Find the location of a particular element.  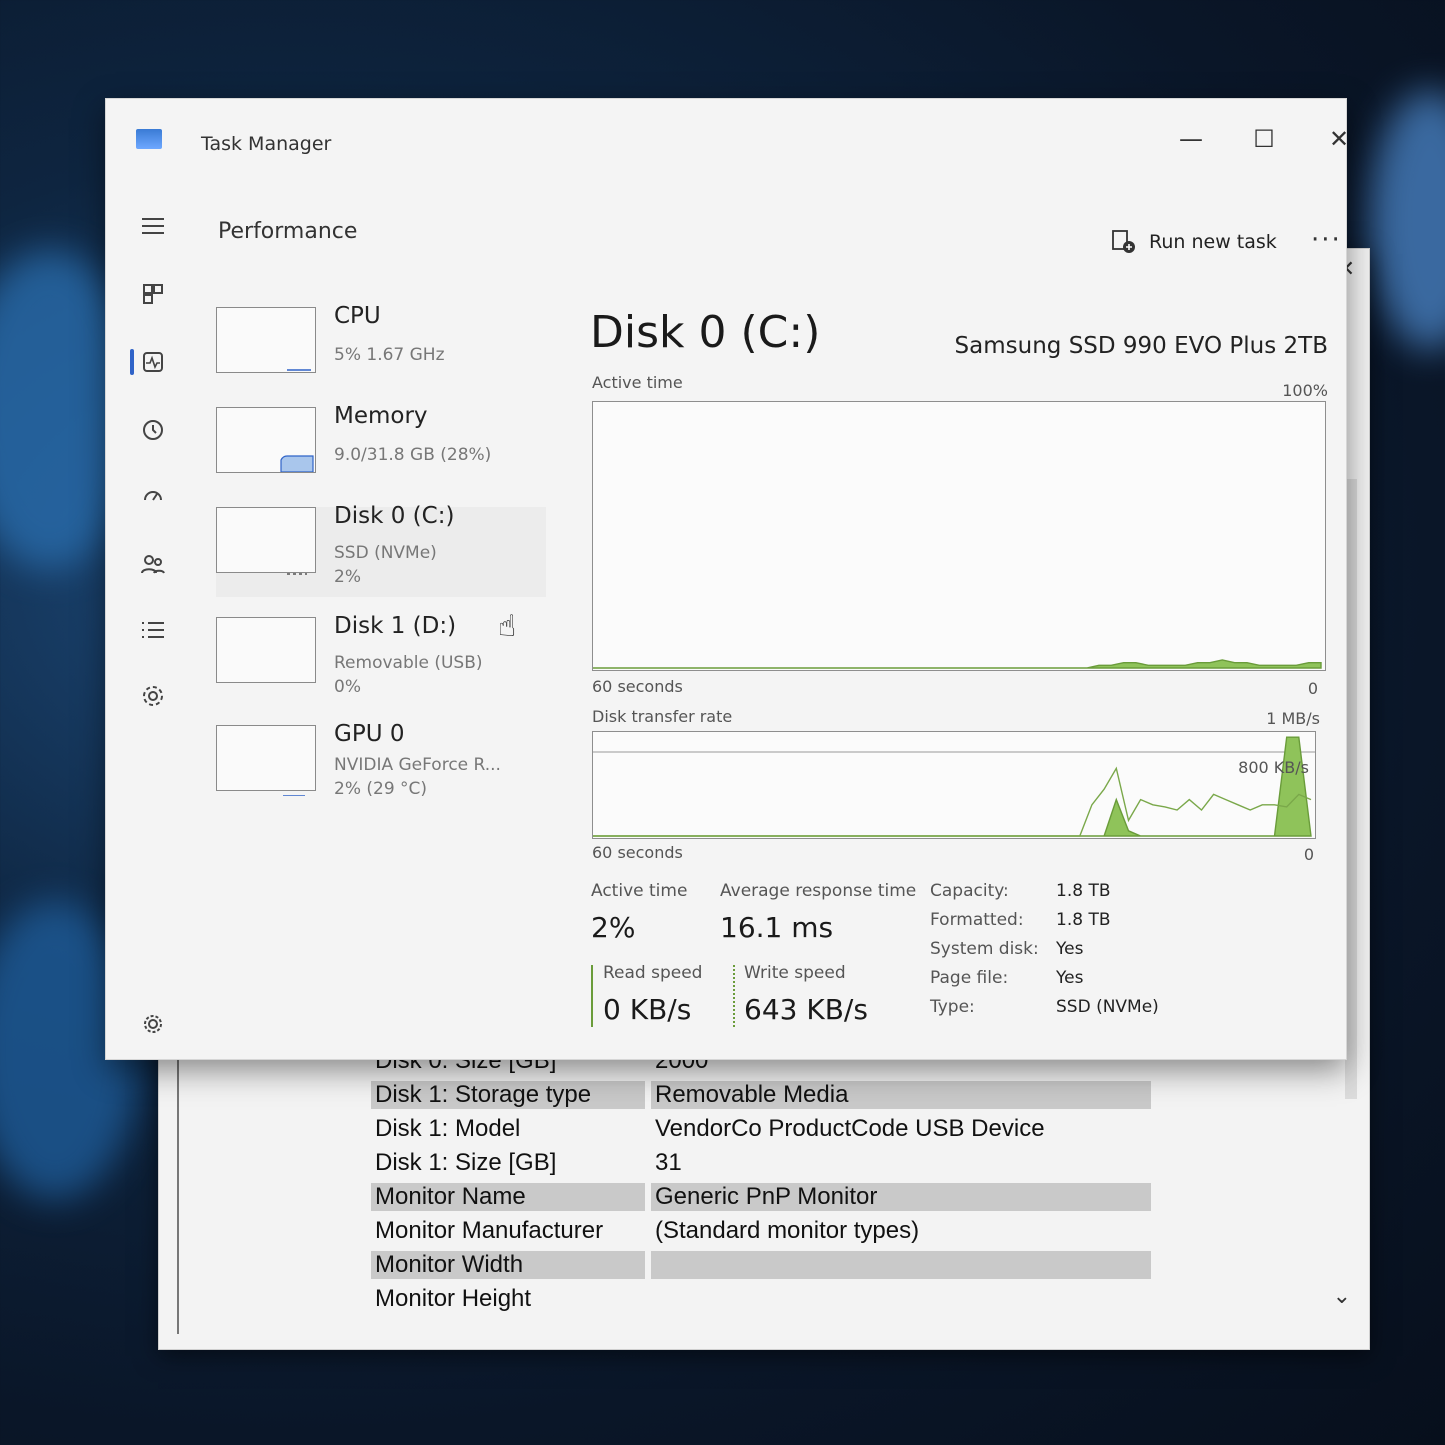

device-usage: 2% (29 °C) is located at coordinates (381, 789).